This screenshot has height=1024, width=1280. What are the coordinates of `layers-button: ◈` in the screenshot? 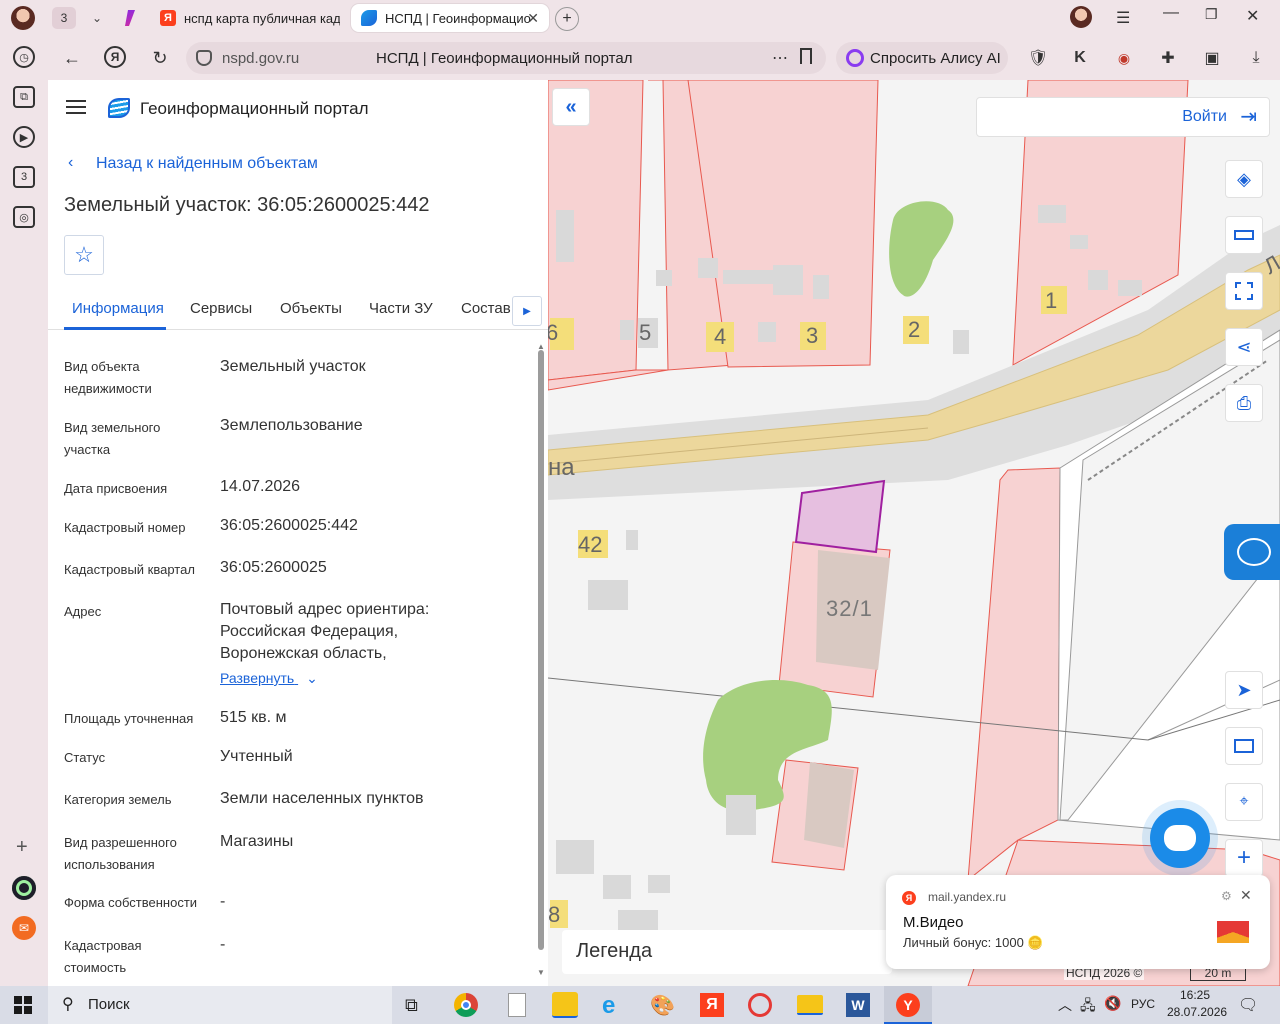 It's located at (1244, 179).